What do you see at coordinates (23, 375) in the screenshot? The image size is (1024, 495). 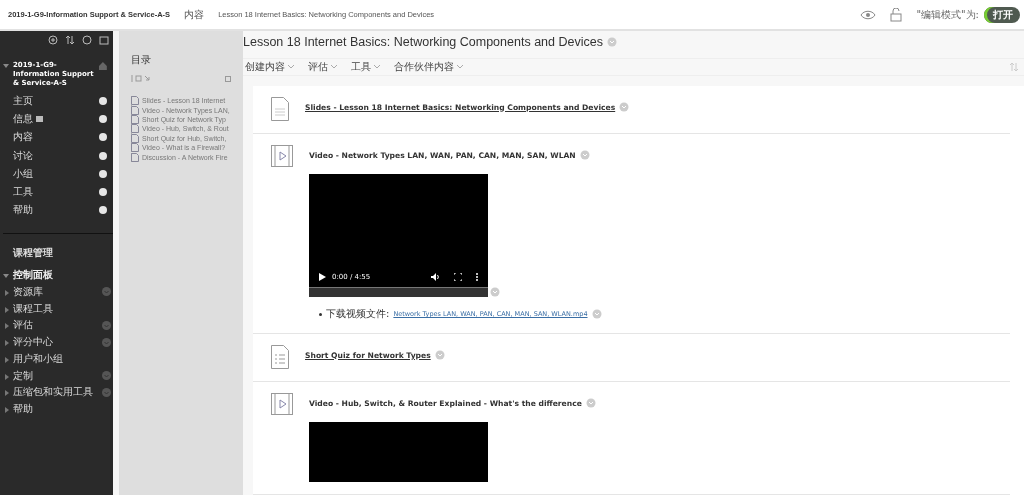 I see `control-panel-link: 定制` at bounding box center [23, 375].